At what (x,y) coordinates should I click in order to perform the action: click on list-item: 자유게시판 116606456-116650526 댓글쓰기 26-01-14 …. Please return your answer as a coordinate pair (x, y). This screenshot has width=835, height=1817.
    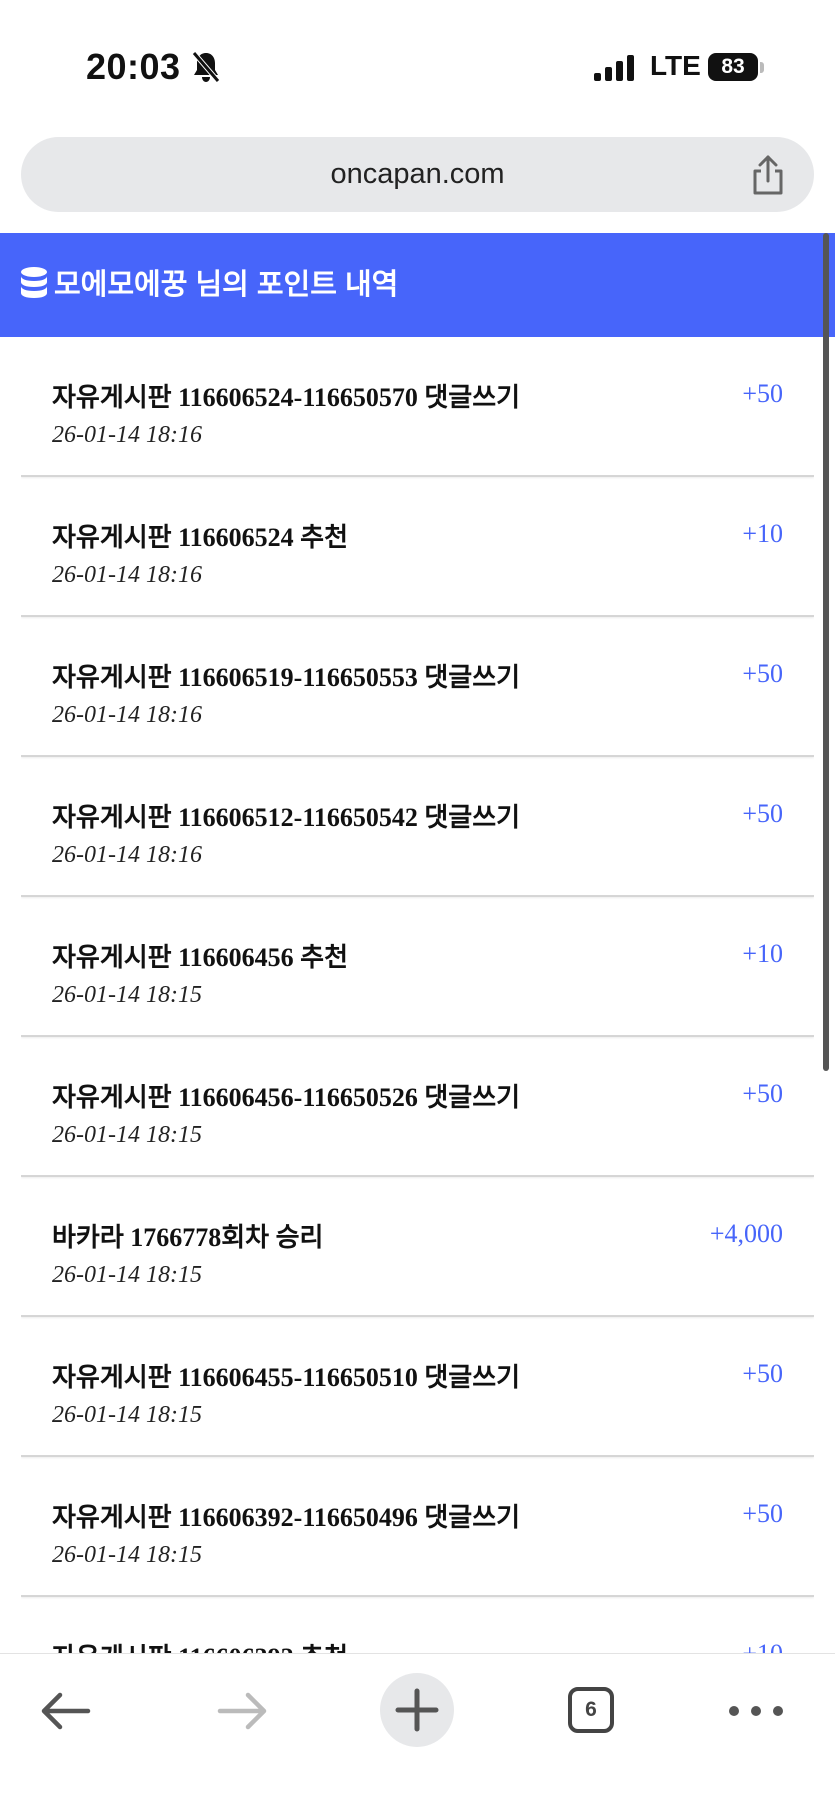
    Looking at the image, I should click on (417, 1107).